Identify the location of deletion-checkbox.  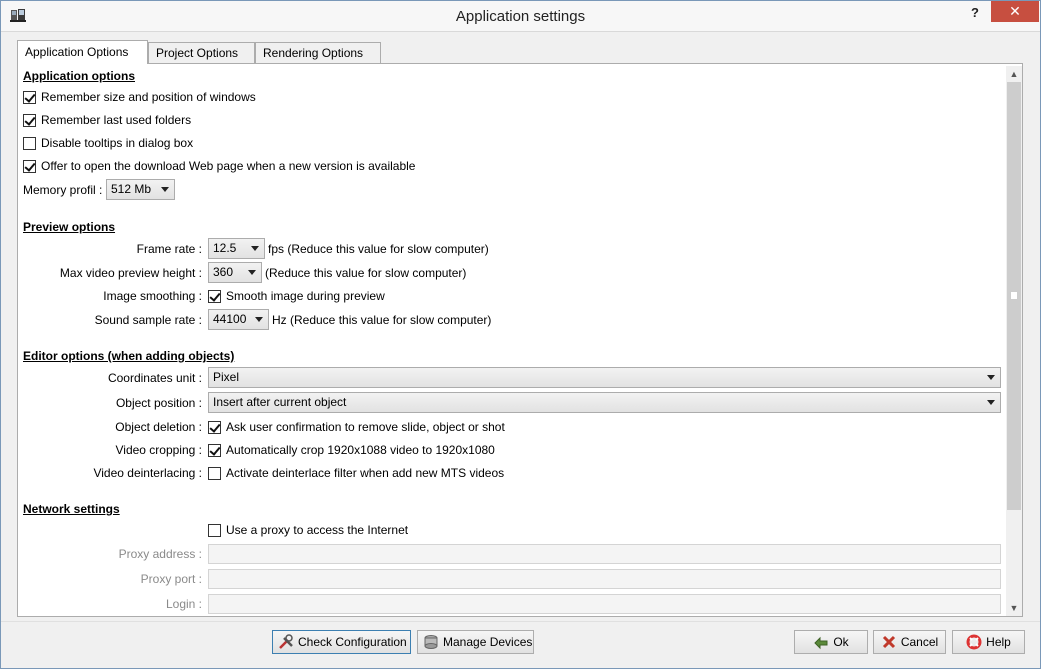
(214, 427).